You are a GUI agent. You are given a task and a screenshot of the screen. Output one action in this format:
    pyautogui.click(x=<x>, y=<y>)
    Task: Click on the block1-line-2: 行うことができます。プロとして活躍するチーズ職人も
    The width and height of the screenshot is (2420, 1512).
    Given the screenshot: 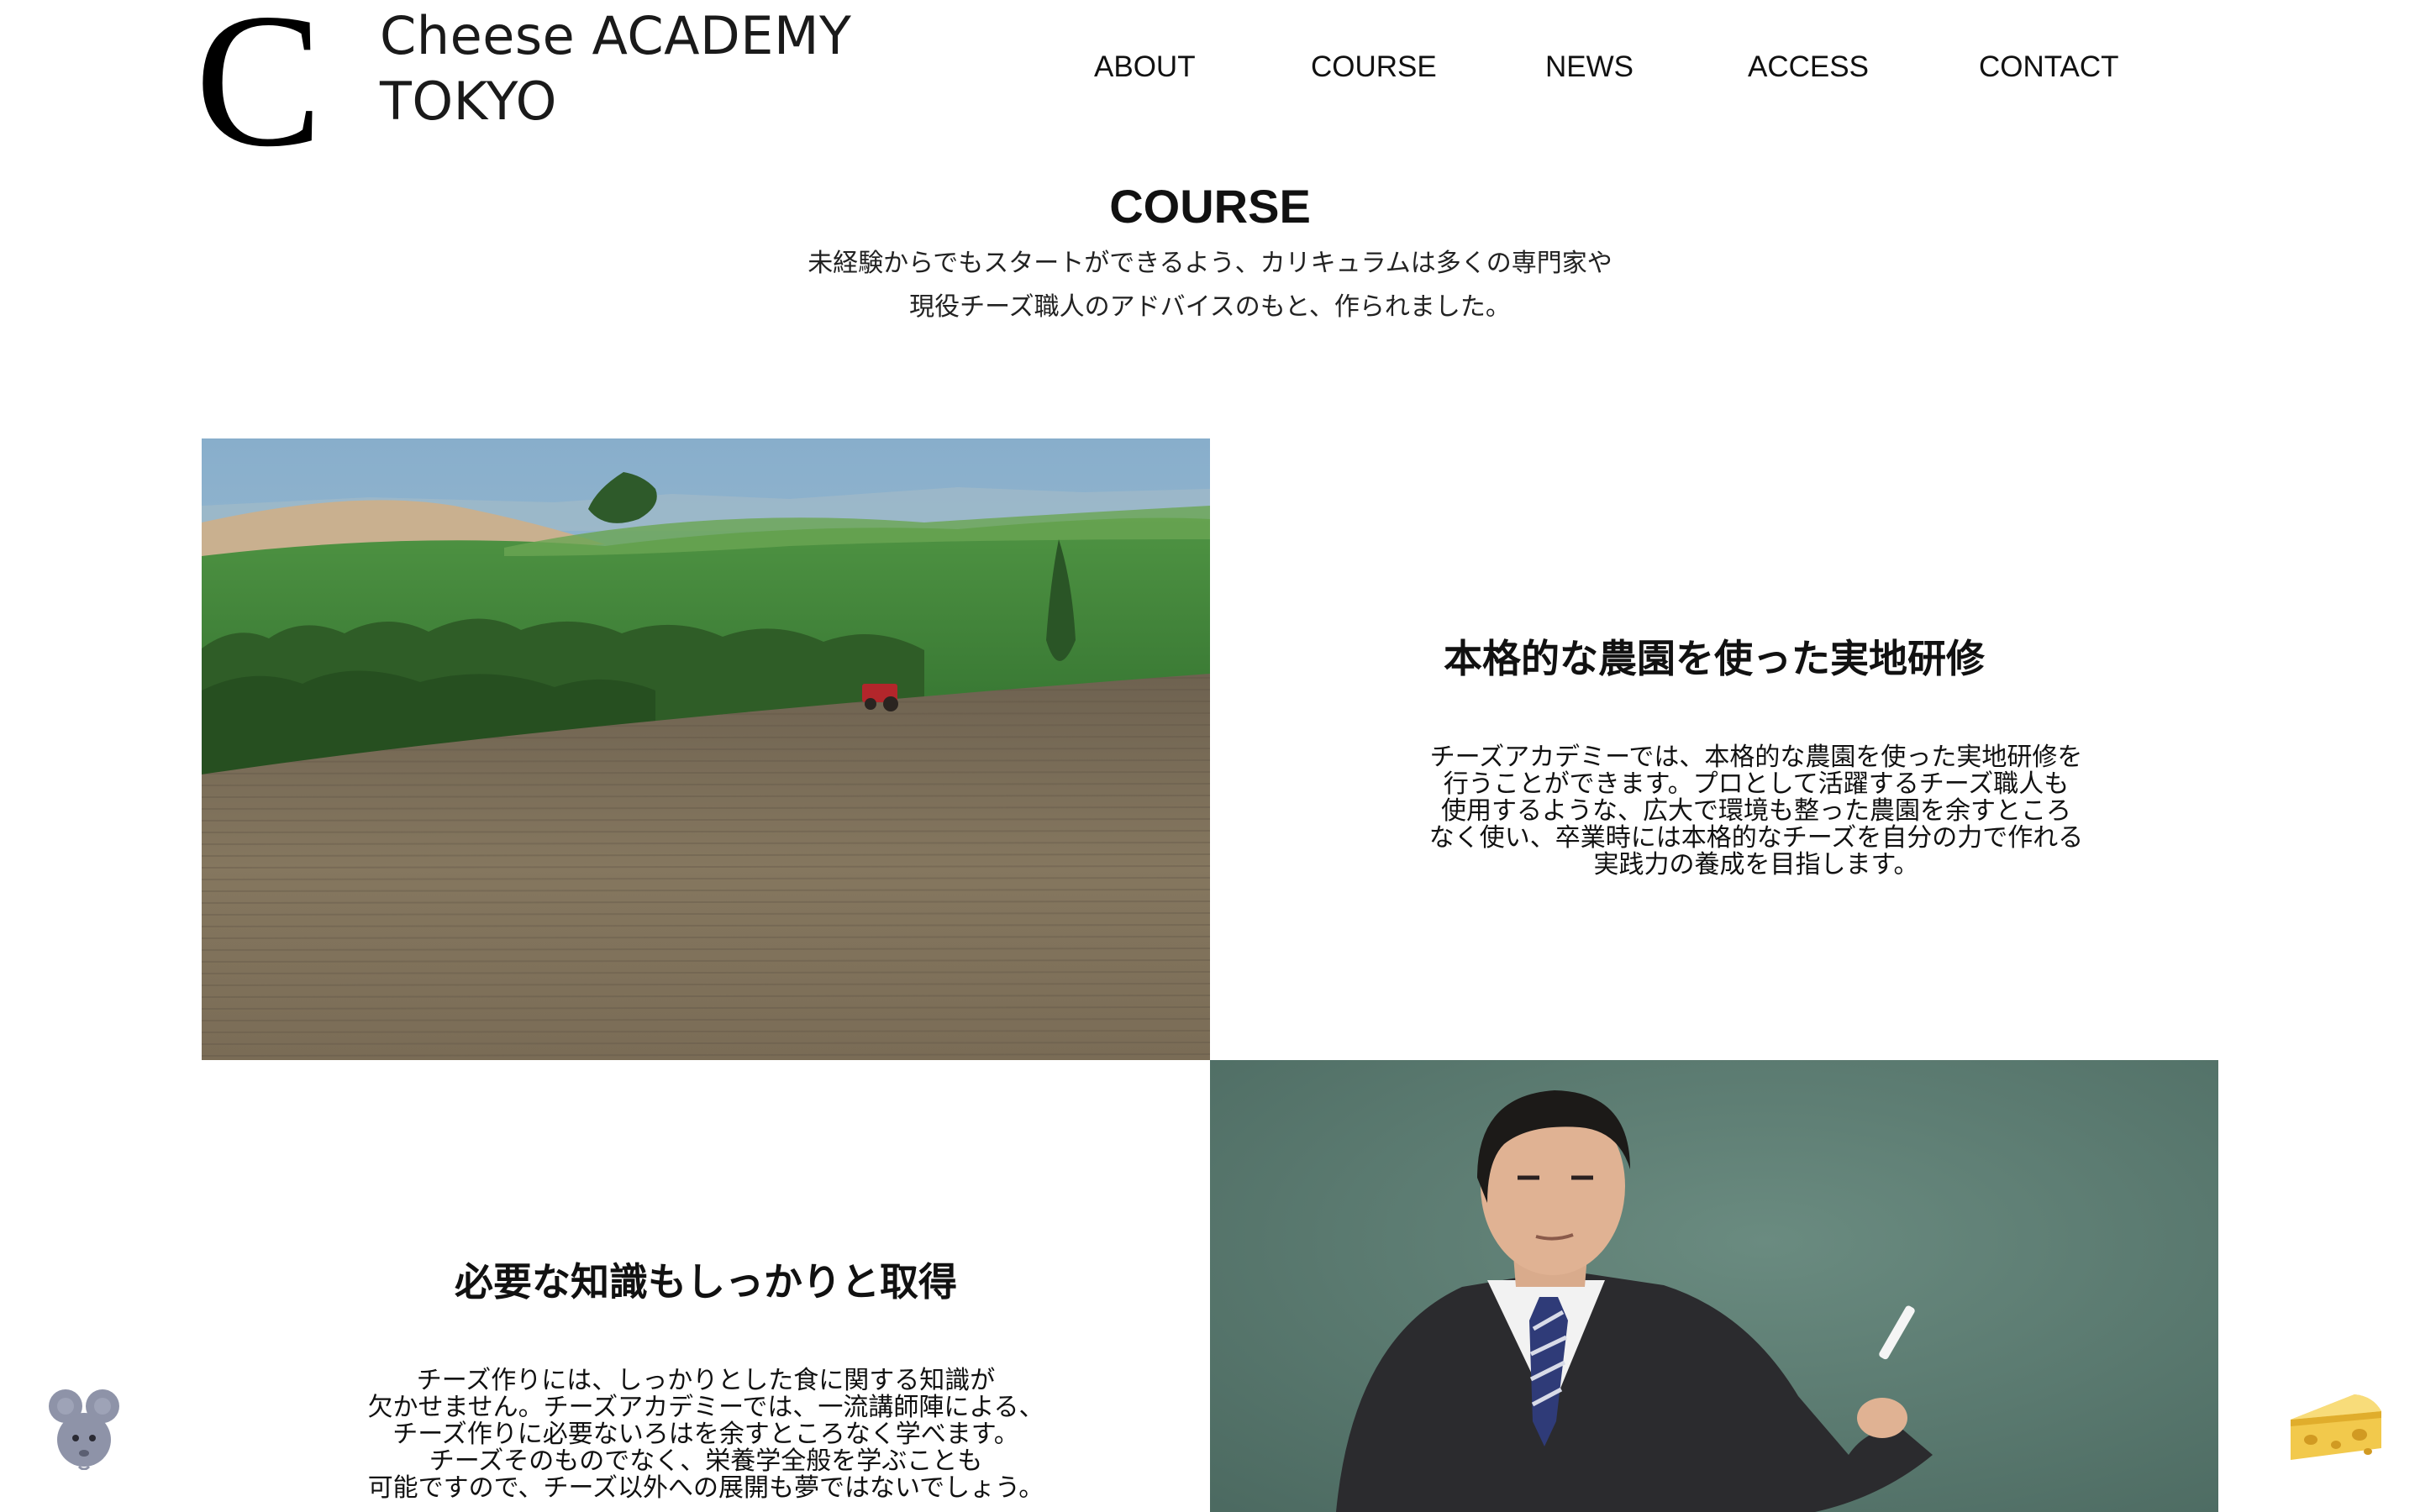 What is the action you would take?
    pyautogui.click(x=1756, y=784)
    